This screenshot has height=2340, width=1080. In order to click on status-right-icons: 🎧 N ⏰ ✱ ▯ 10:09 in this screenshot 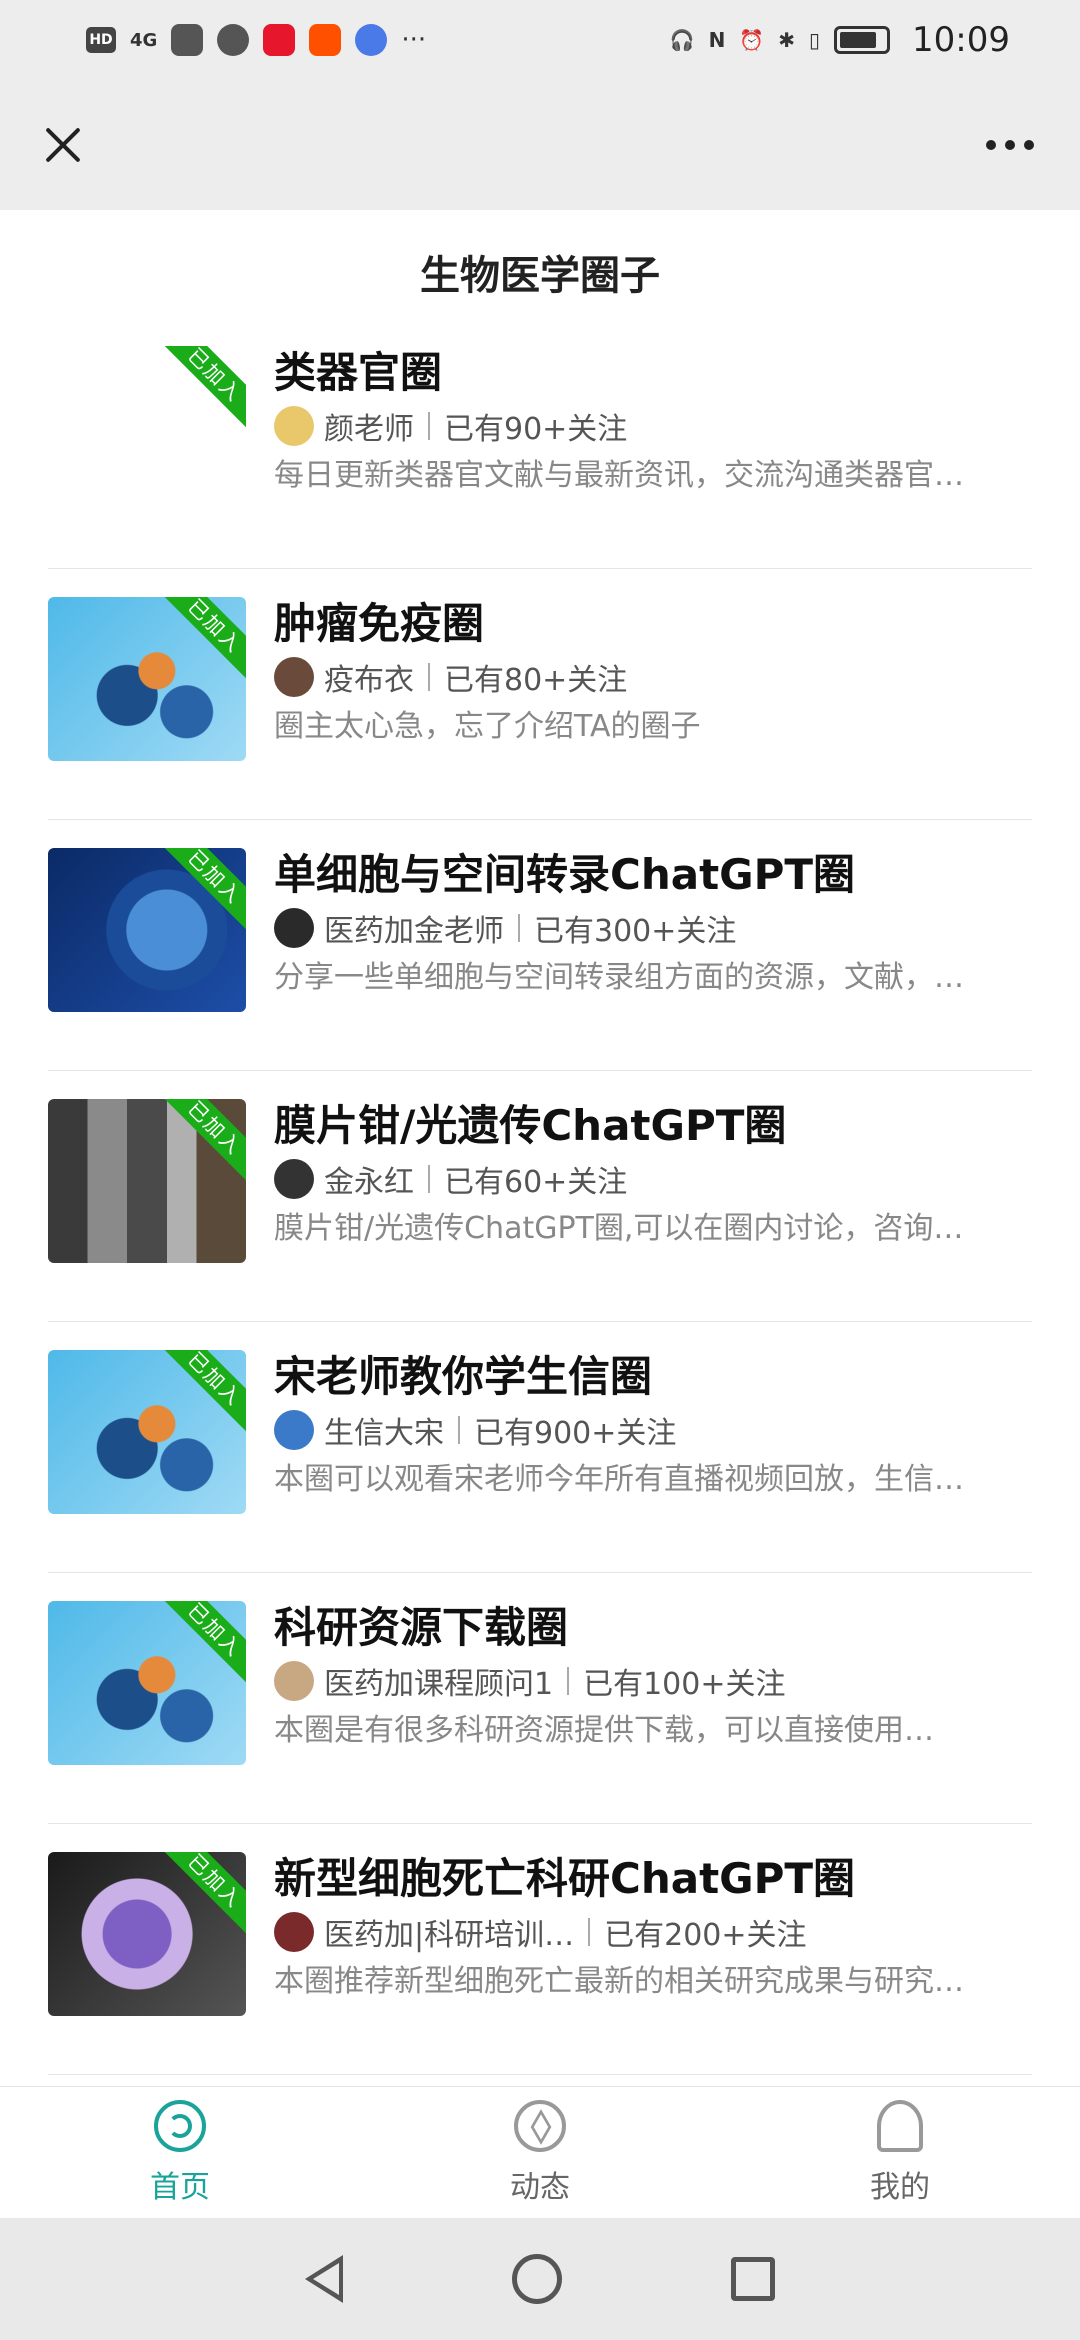, I will do `click(840, 40)`.